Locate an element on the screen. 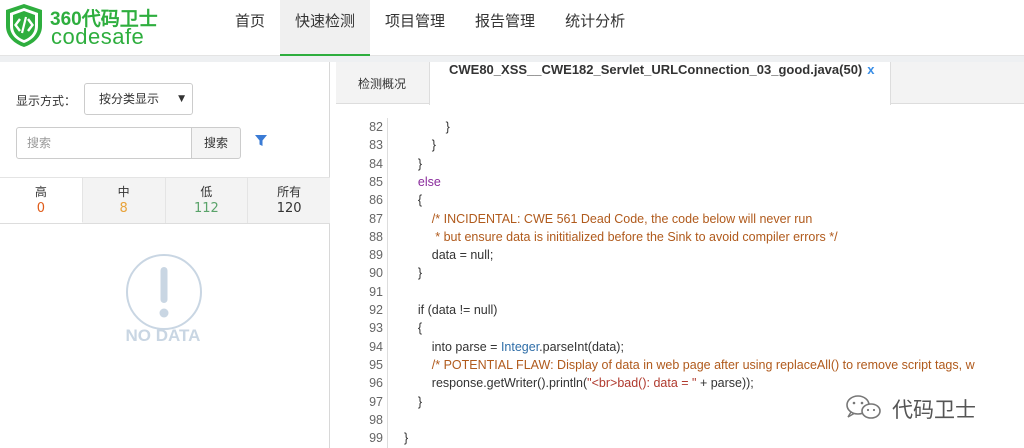 The height and width of the screenshot is (448, 1024). no-data-text: NO DATA is located at coordinates (163, 335).